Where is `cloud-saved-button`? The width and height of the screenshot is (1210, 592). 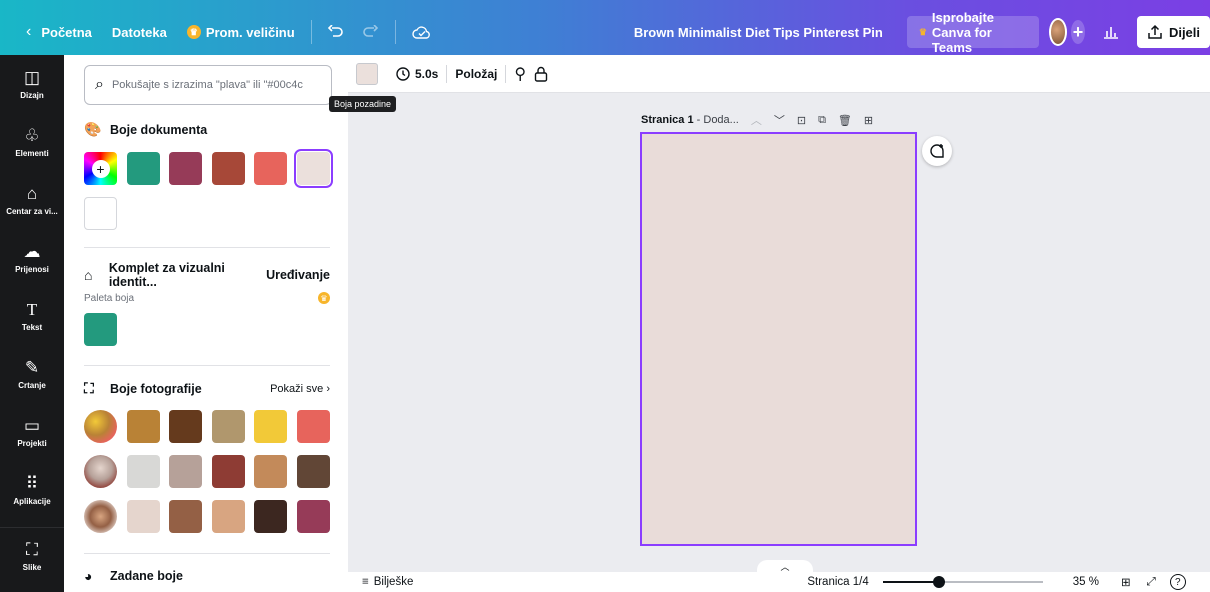
cloud-saved-button is located at coordinates (422, 32).